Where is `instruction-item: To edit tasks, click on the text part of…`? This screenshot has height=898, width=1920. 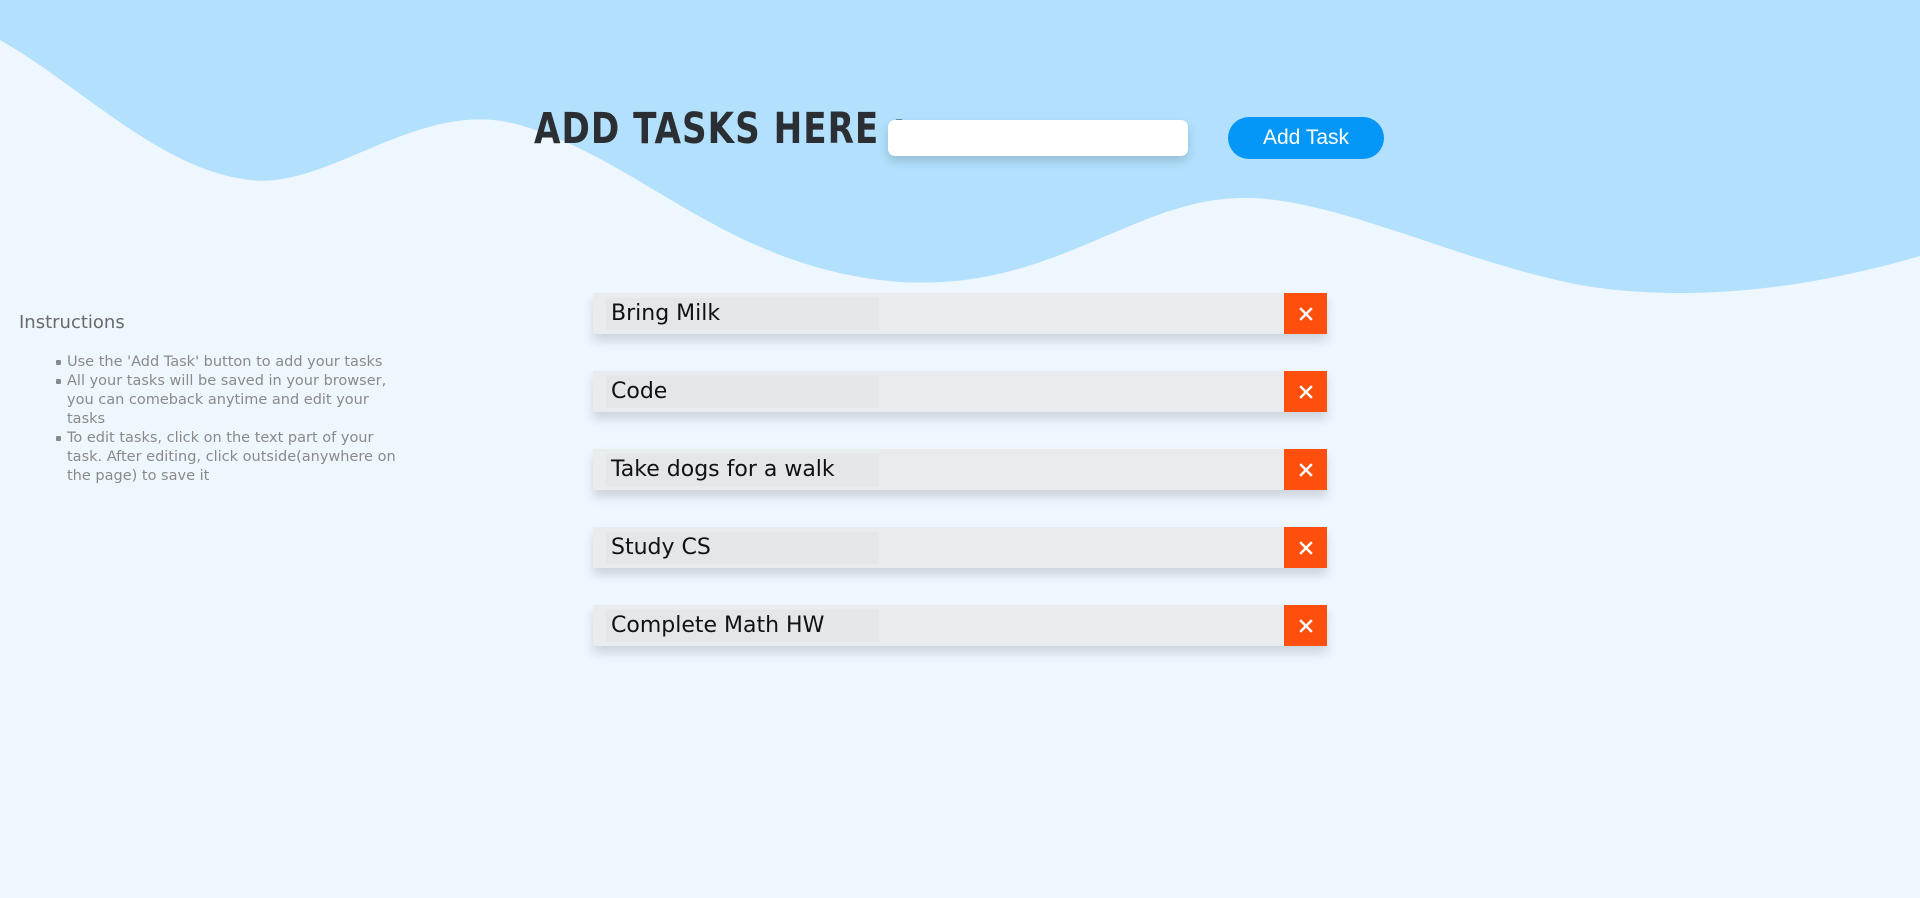
instruction-item: To edit tasks, click on the text part of… is located at coordinates (227, 457).